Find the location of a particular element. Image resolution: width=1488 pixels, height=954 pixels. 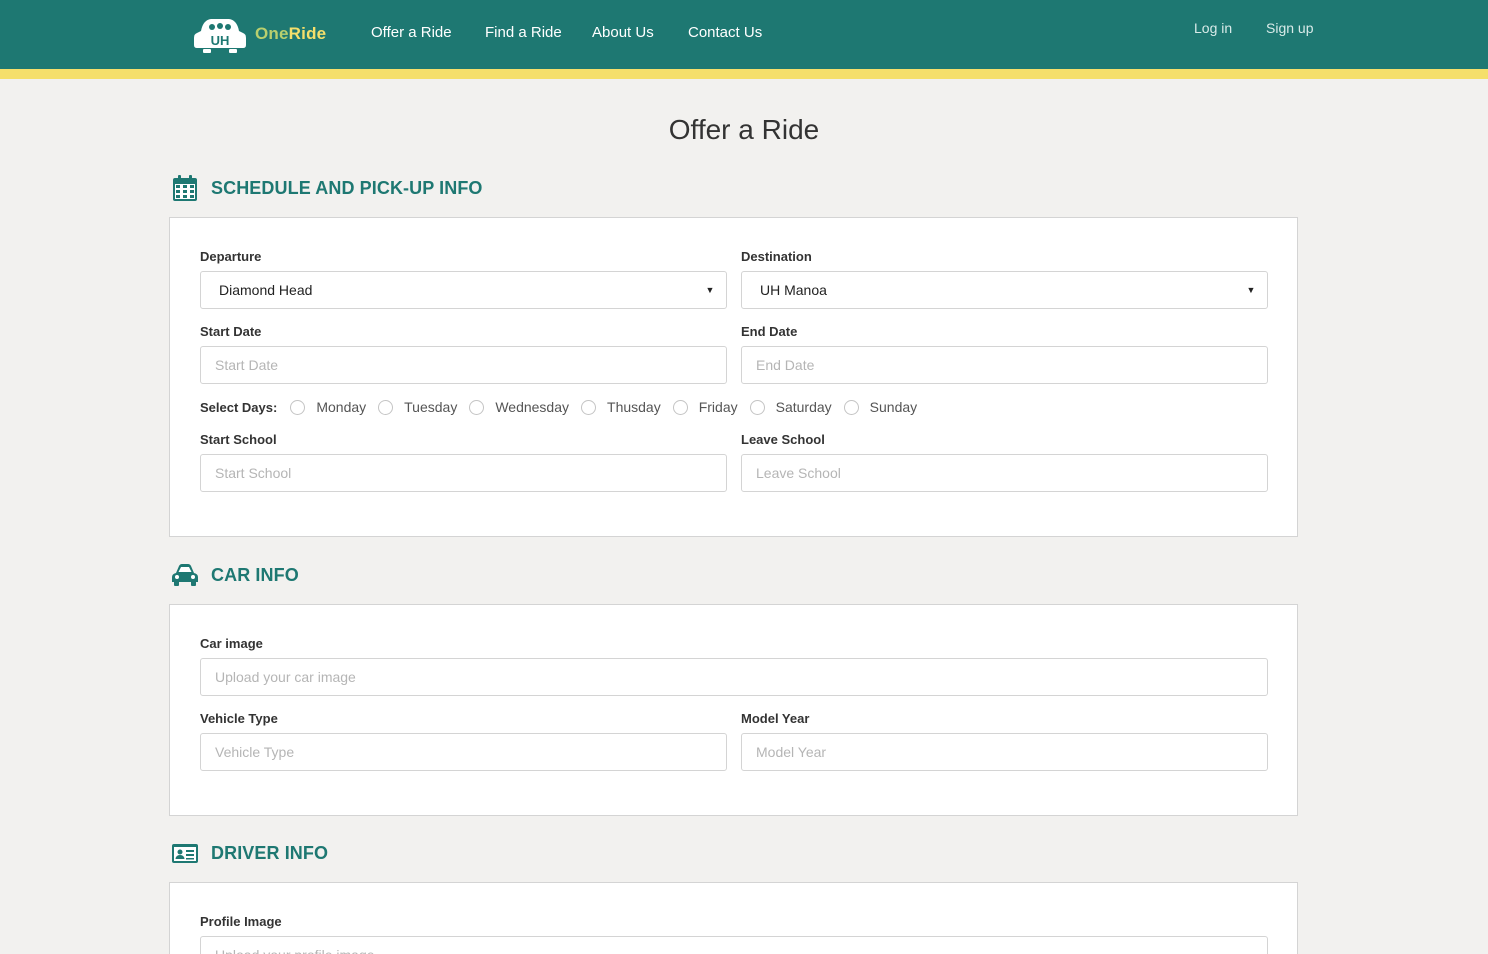

nav-find-ride: Find a Ride is located at coordinates (523, 32).